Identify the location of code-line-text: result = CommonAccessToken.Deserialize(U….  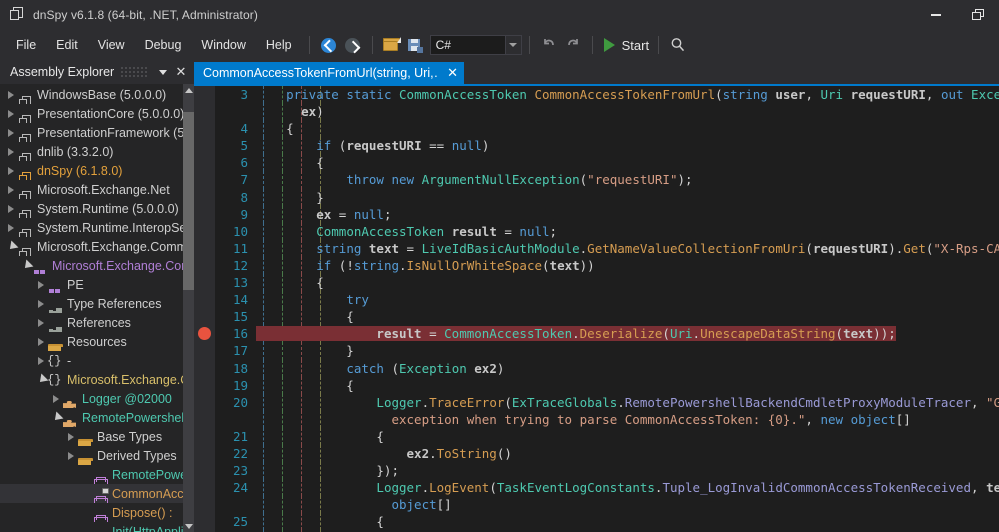
(627, 334).